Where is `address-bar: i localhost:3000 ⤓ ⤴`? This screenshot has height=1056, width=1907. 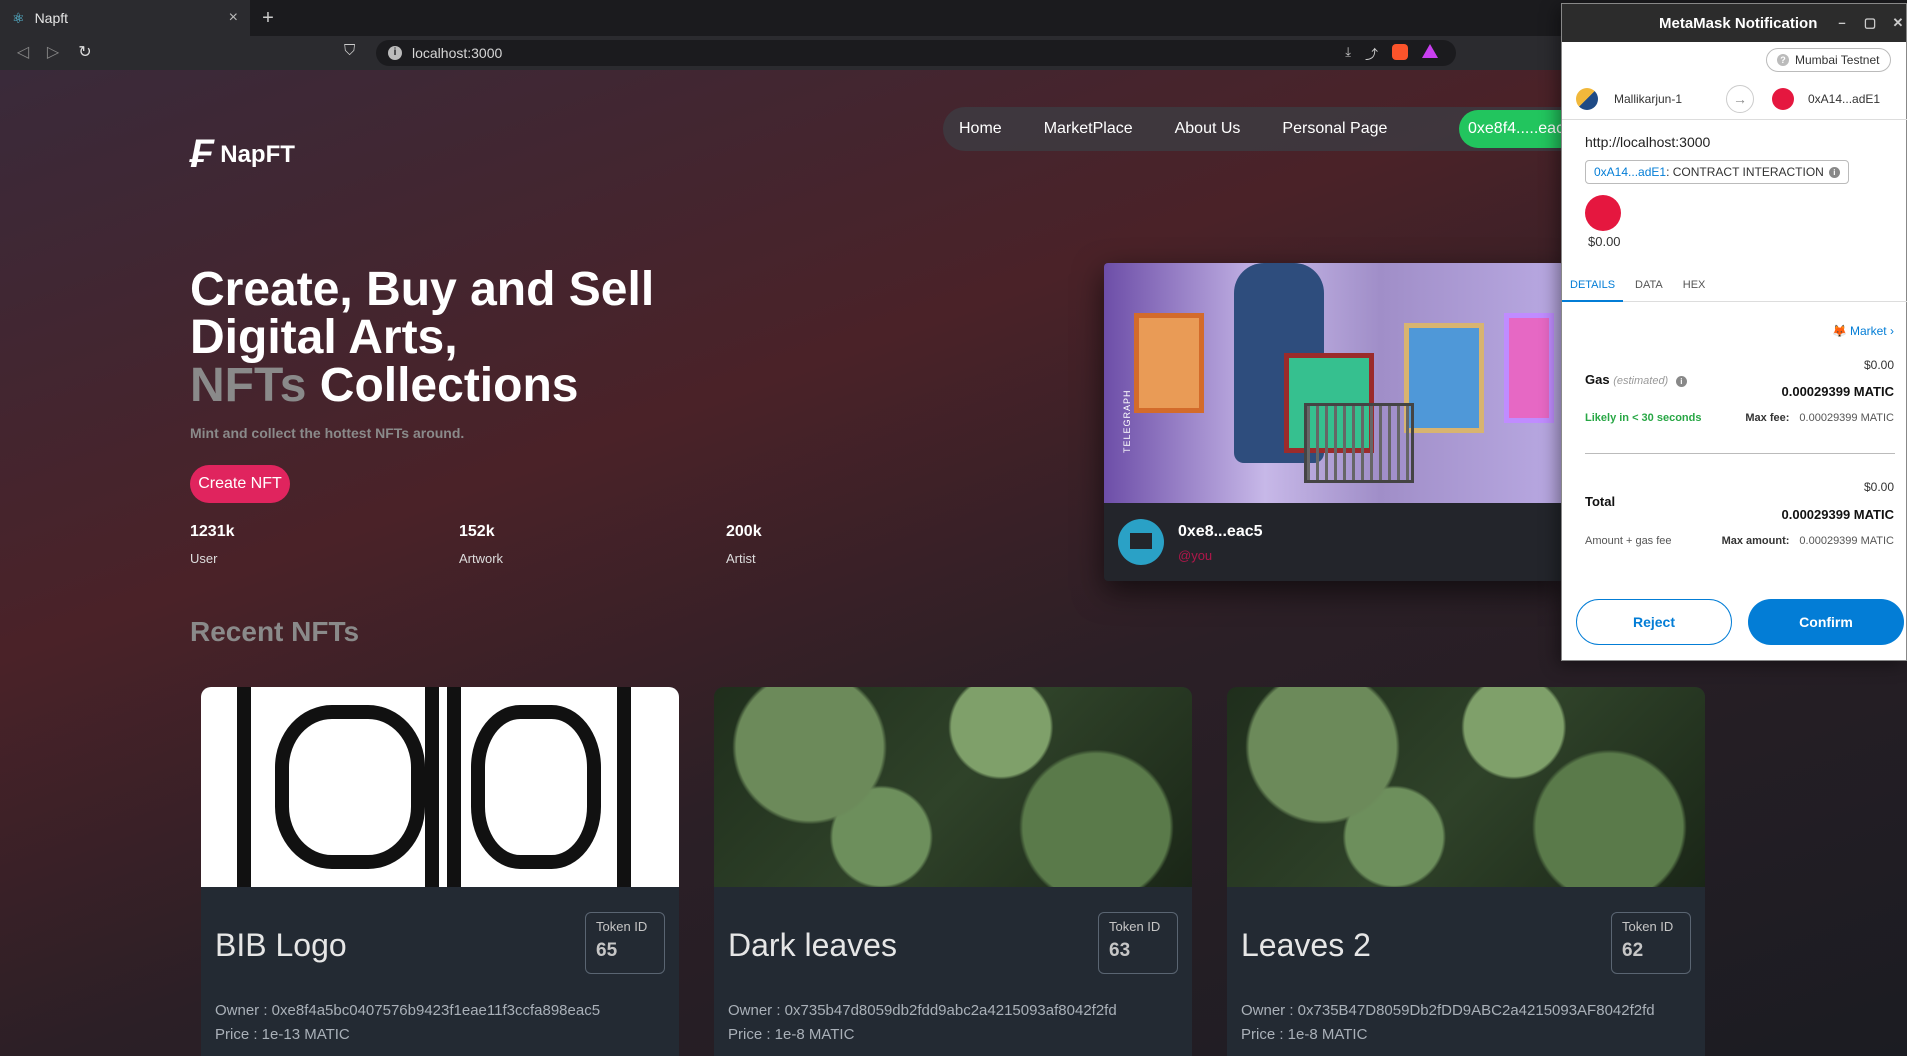
address-bar: i localhost:3000 ⤓ ⤴ is located at coordinates (916, 53).